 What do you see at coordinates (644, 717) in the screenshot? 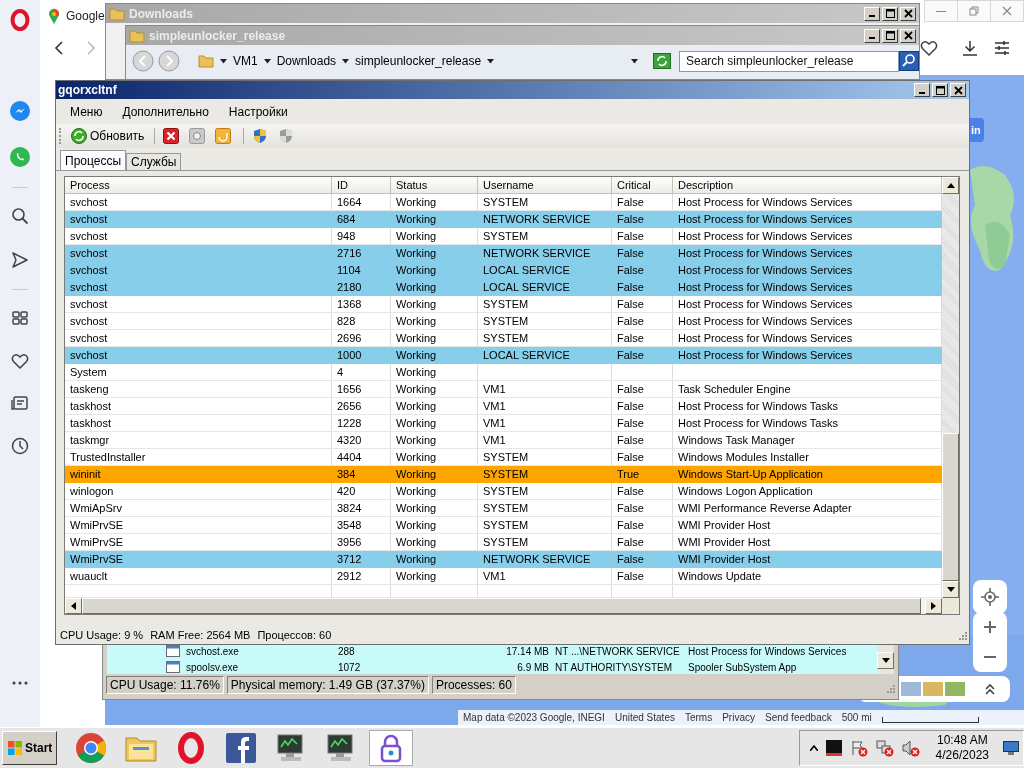
I see `map-link: United States` at bounding box center [644, 717].